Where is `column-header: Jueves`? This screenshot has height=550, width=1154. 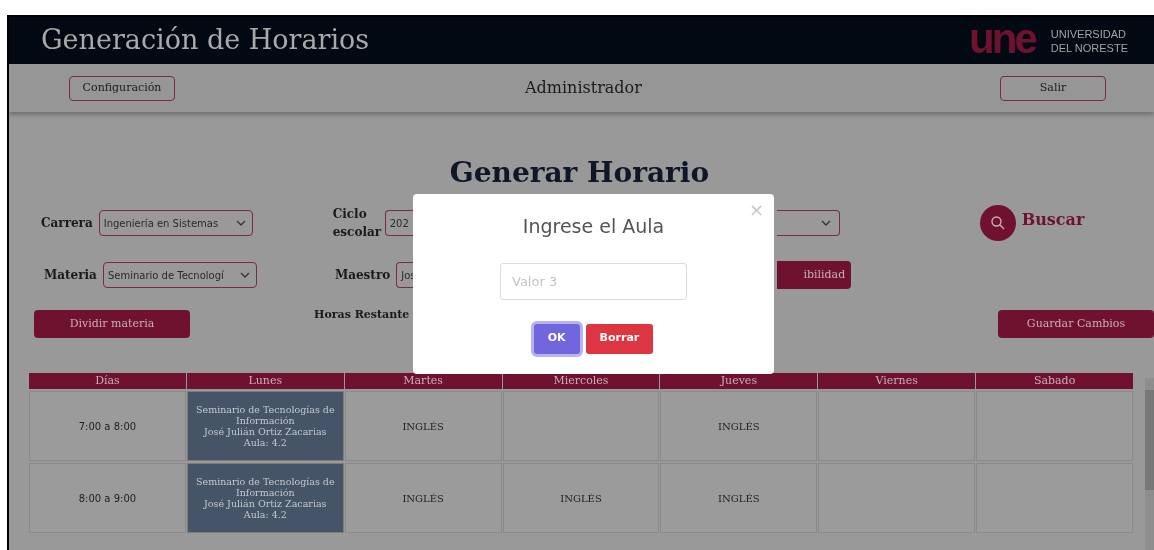 column-header: Jueves is located at coordinates (739, 381).